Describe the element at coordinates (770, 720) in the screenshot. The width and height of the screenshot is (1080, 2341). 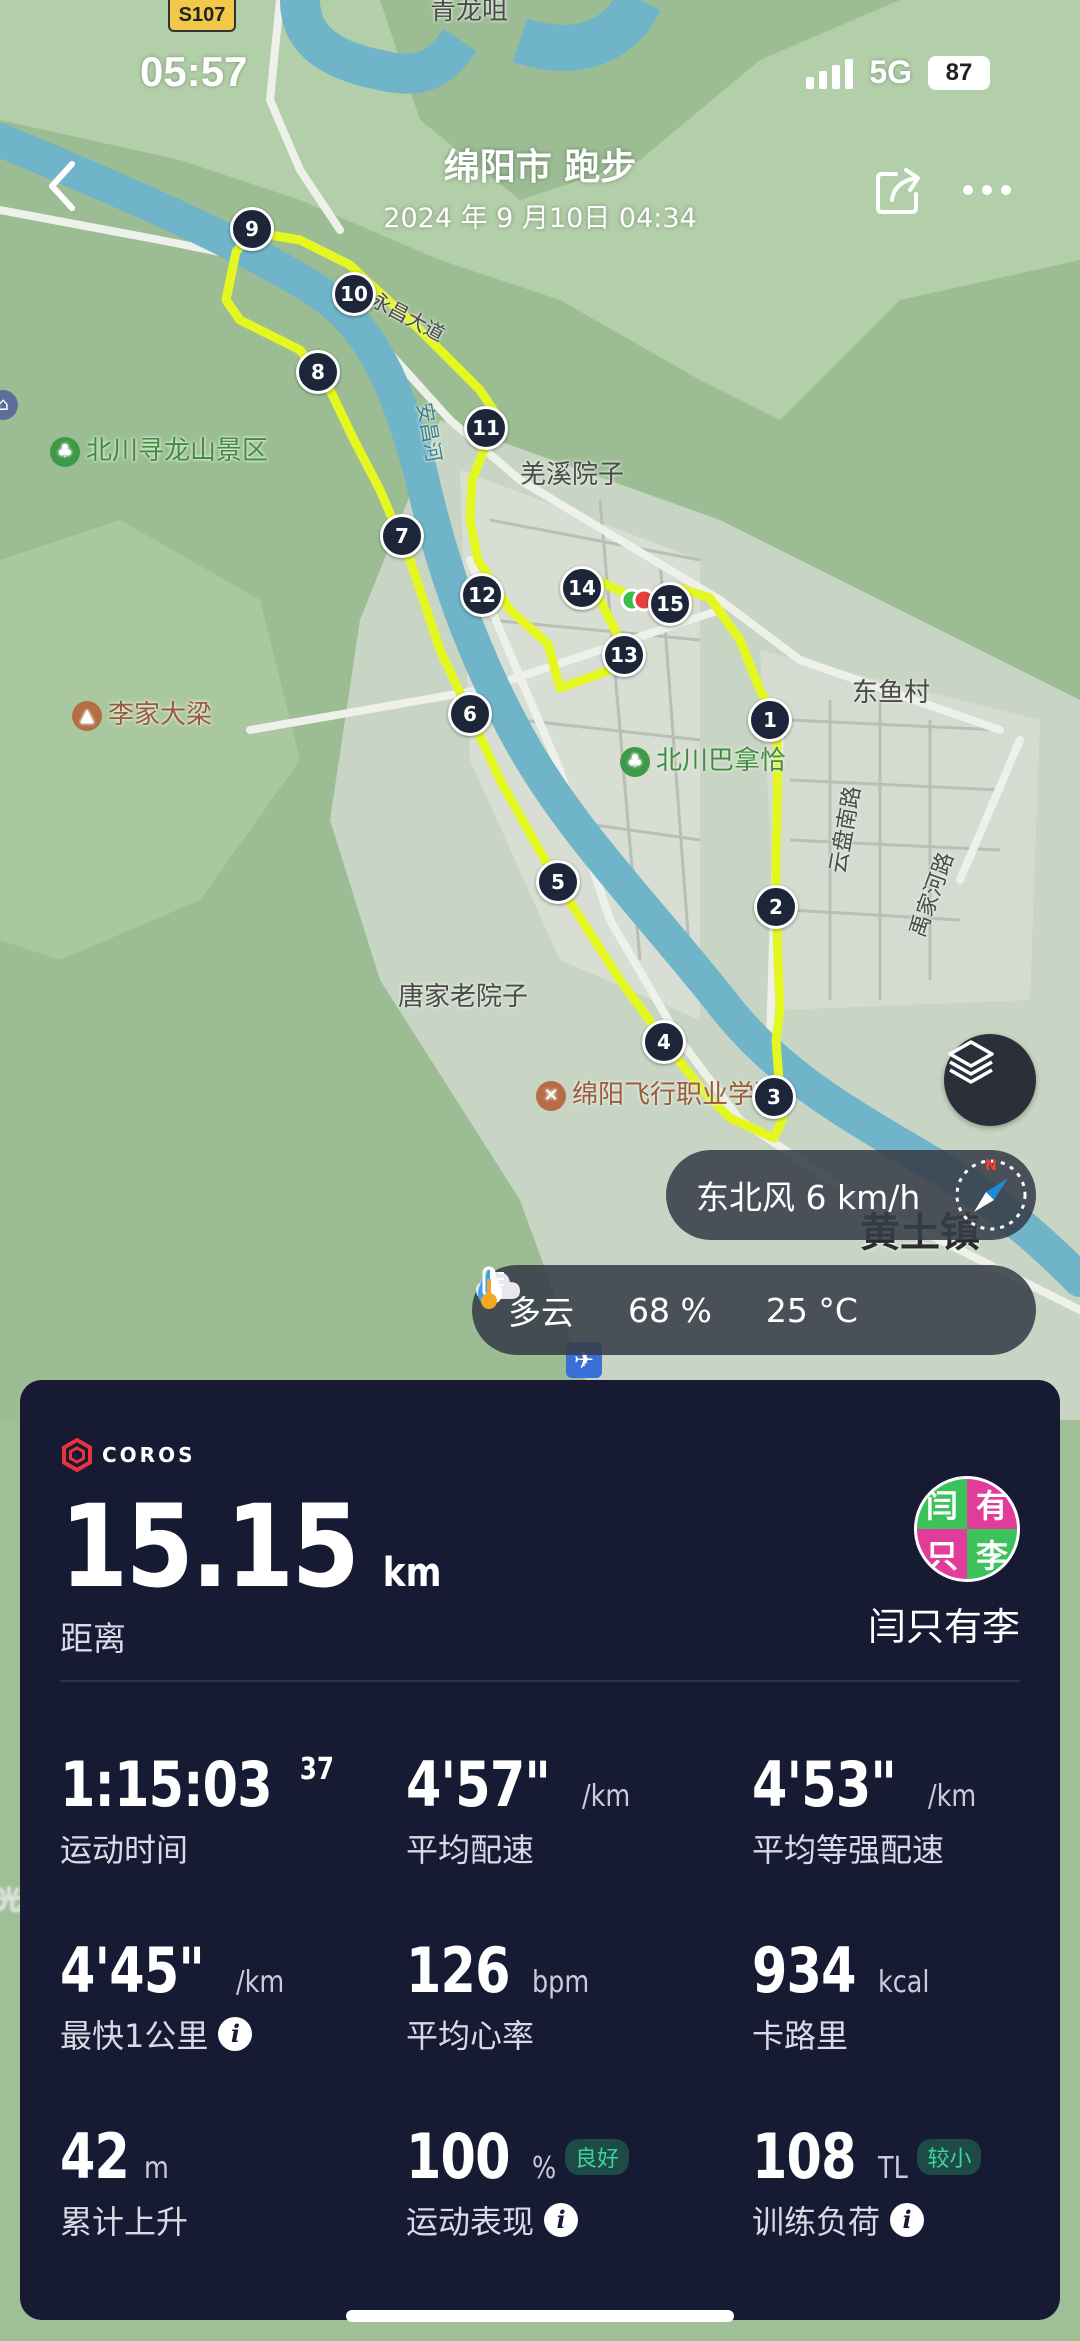
I see `km-marker-1: 1` at that location.